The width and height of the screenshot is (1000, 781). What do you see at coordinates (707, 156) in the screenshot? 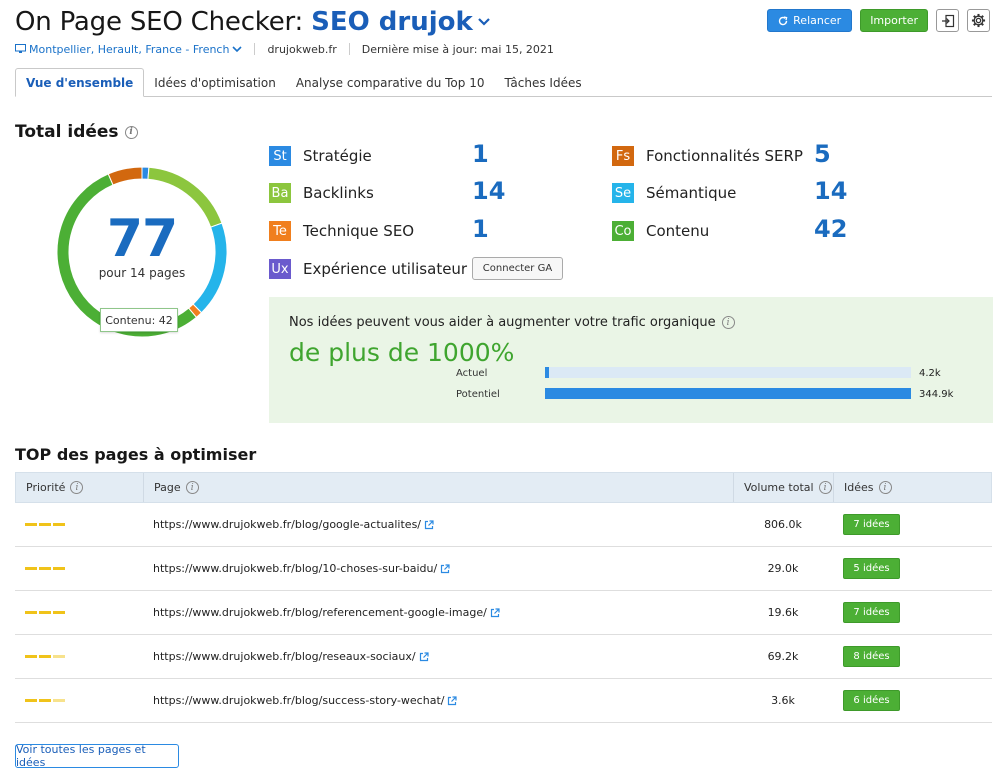
I see `category-serp-features: Fs Fonctionnalités SERP` at bounding box center [707, 156].